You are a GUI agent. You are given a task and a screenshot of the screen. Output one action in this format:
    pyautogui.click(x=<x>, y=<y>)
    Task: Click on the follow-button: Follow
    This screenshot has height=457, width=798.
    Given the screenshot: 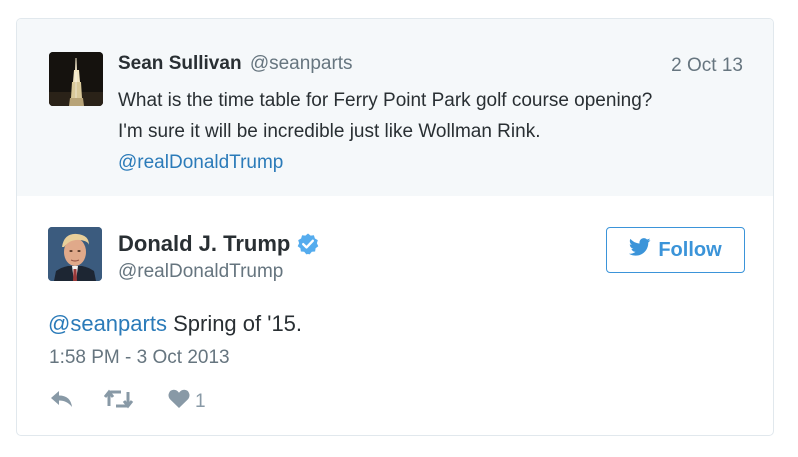 What is the action you would take?
    pyautogui.click(x=675, y=250)
    